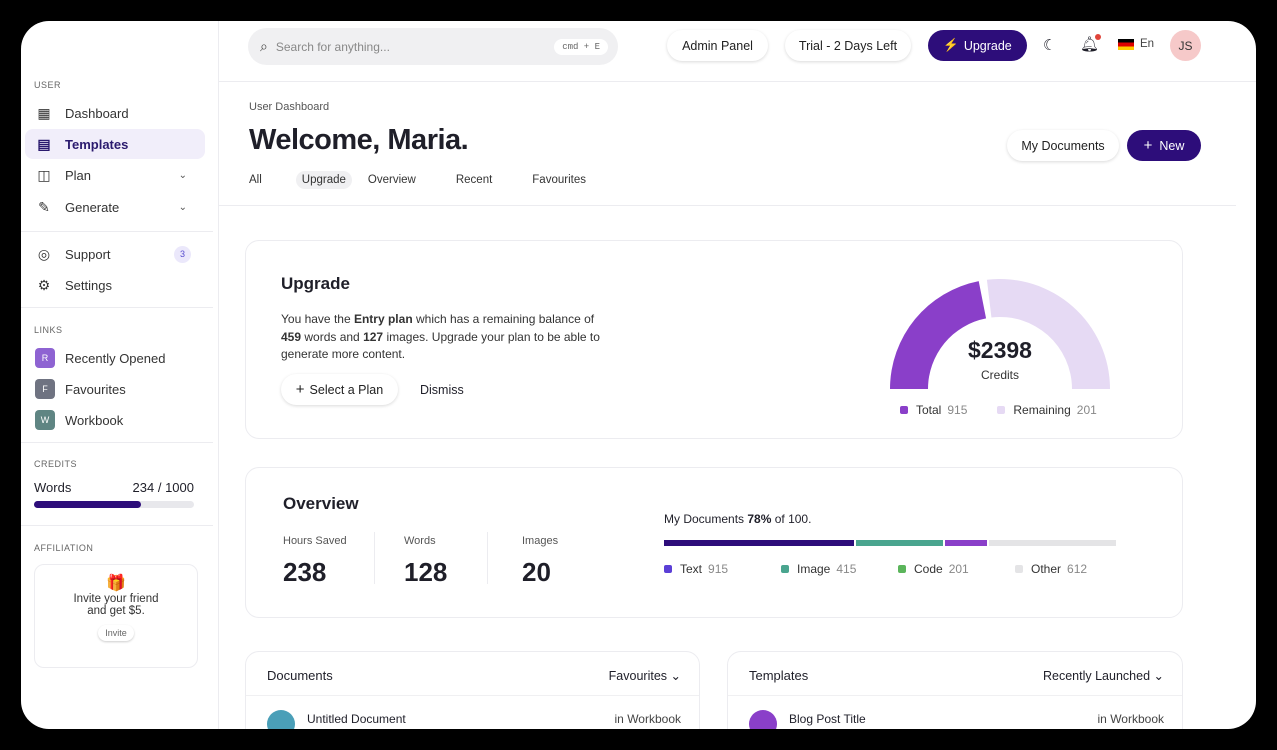  Describe the element at coordinates (1047, 410) in the screenshot. I see `legend-remaining: Remaining 201` at that location.